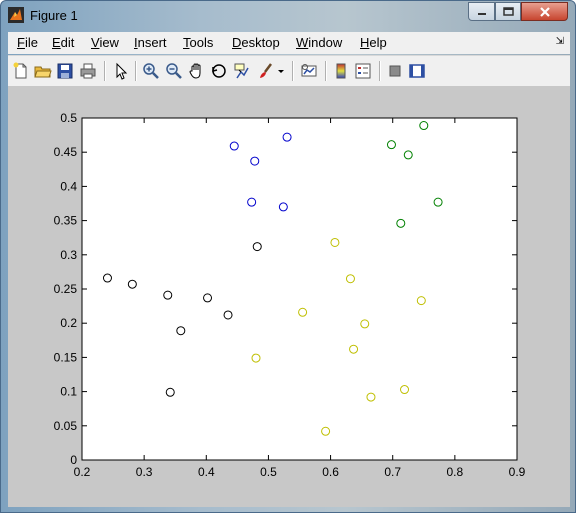 The width and height of the screenshot is (576, 513). What do you see at coordinates (417, 71) in the screenshot?
I see `show-plot-tools-icon` at bounding box center [417, 71].